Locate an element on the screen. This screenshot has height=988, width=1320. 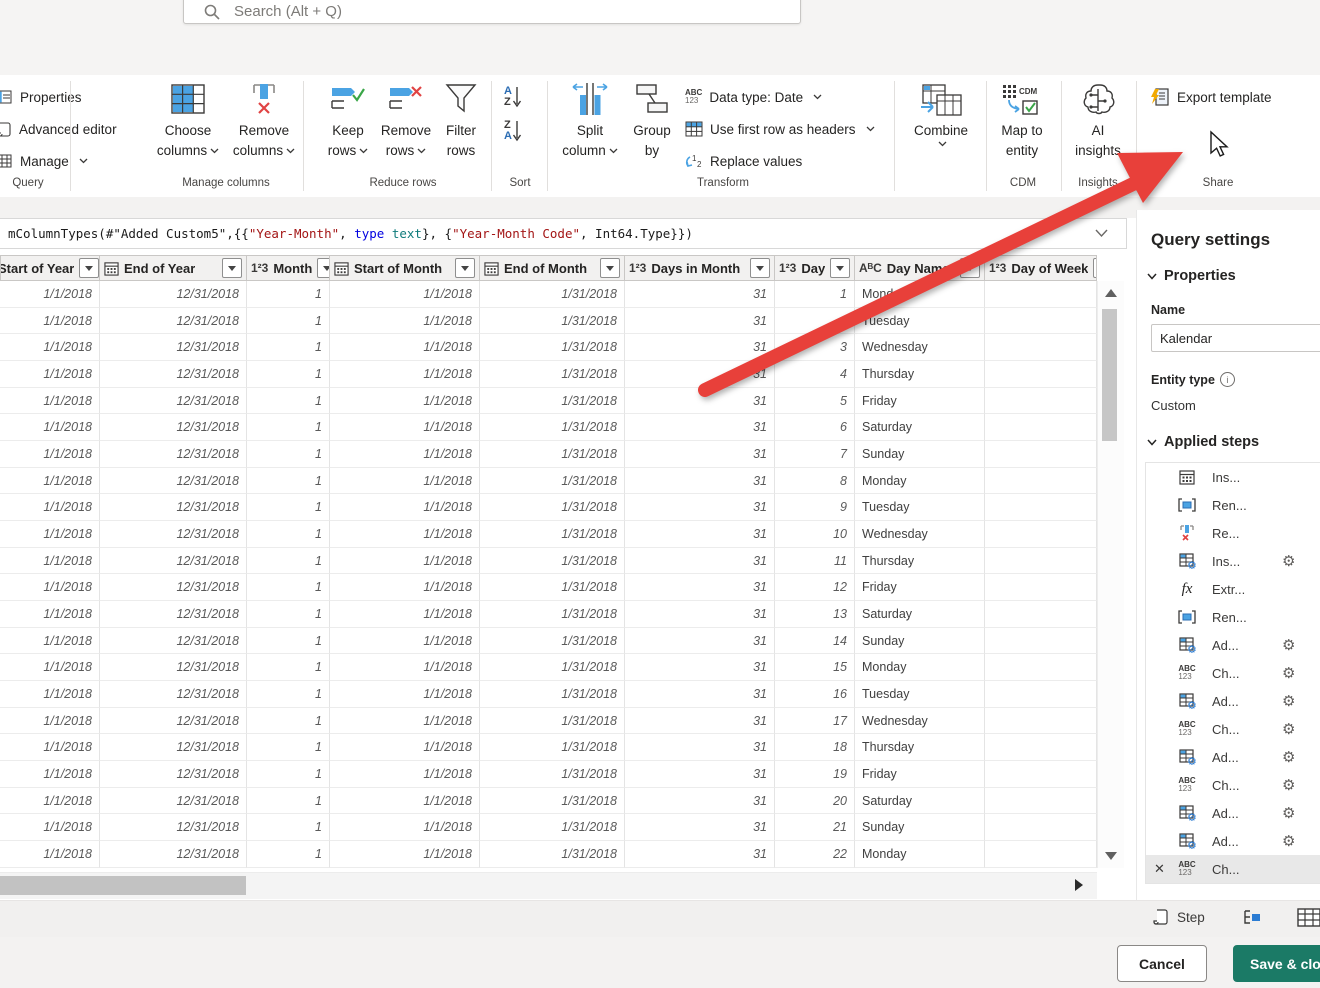
table-cell: Saturday is located at coordinates (920, 801).